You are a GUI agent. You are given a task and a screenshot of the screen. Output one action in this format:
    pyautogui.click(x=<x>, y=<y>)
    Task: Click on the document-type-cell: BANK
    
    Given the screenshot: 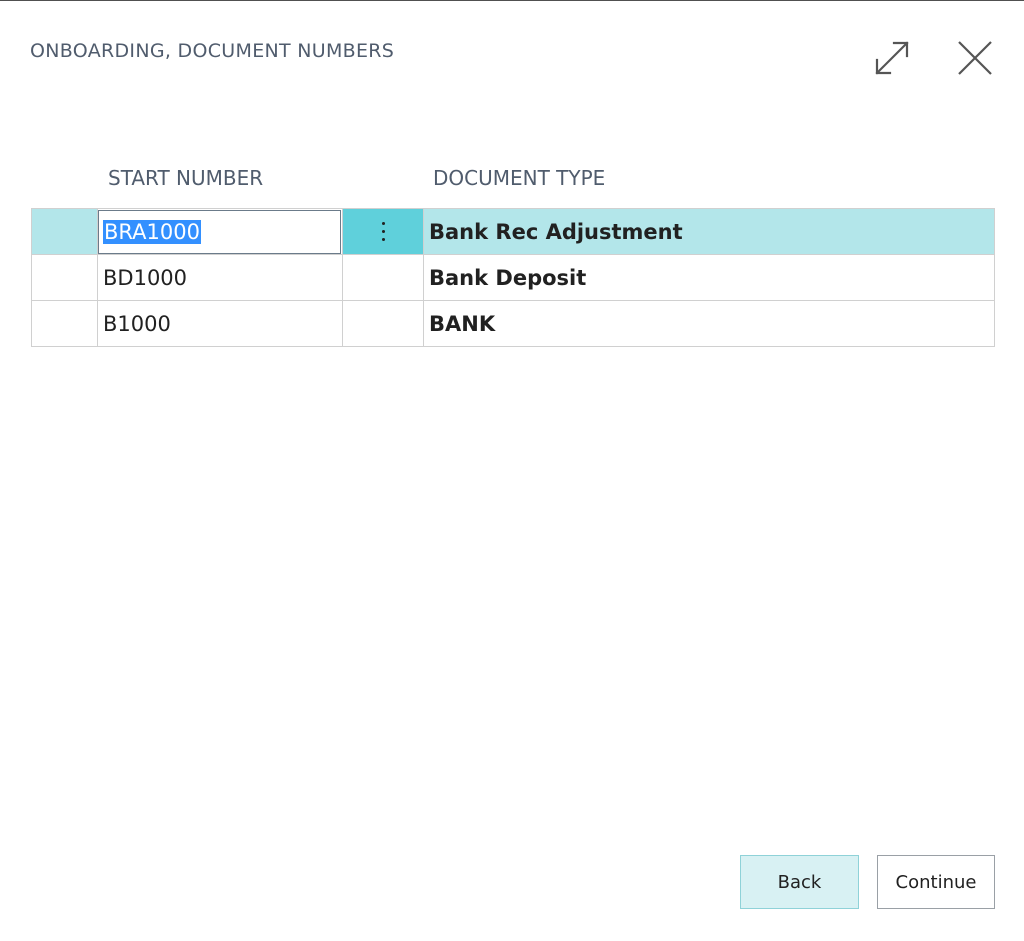 What is the action you would take?
    pyautogui.click(x=709, y=323)
    